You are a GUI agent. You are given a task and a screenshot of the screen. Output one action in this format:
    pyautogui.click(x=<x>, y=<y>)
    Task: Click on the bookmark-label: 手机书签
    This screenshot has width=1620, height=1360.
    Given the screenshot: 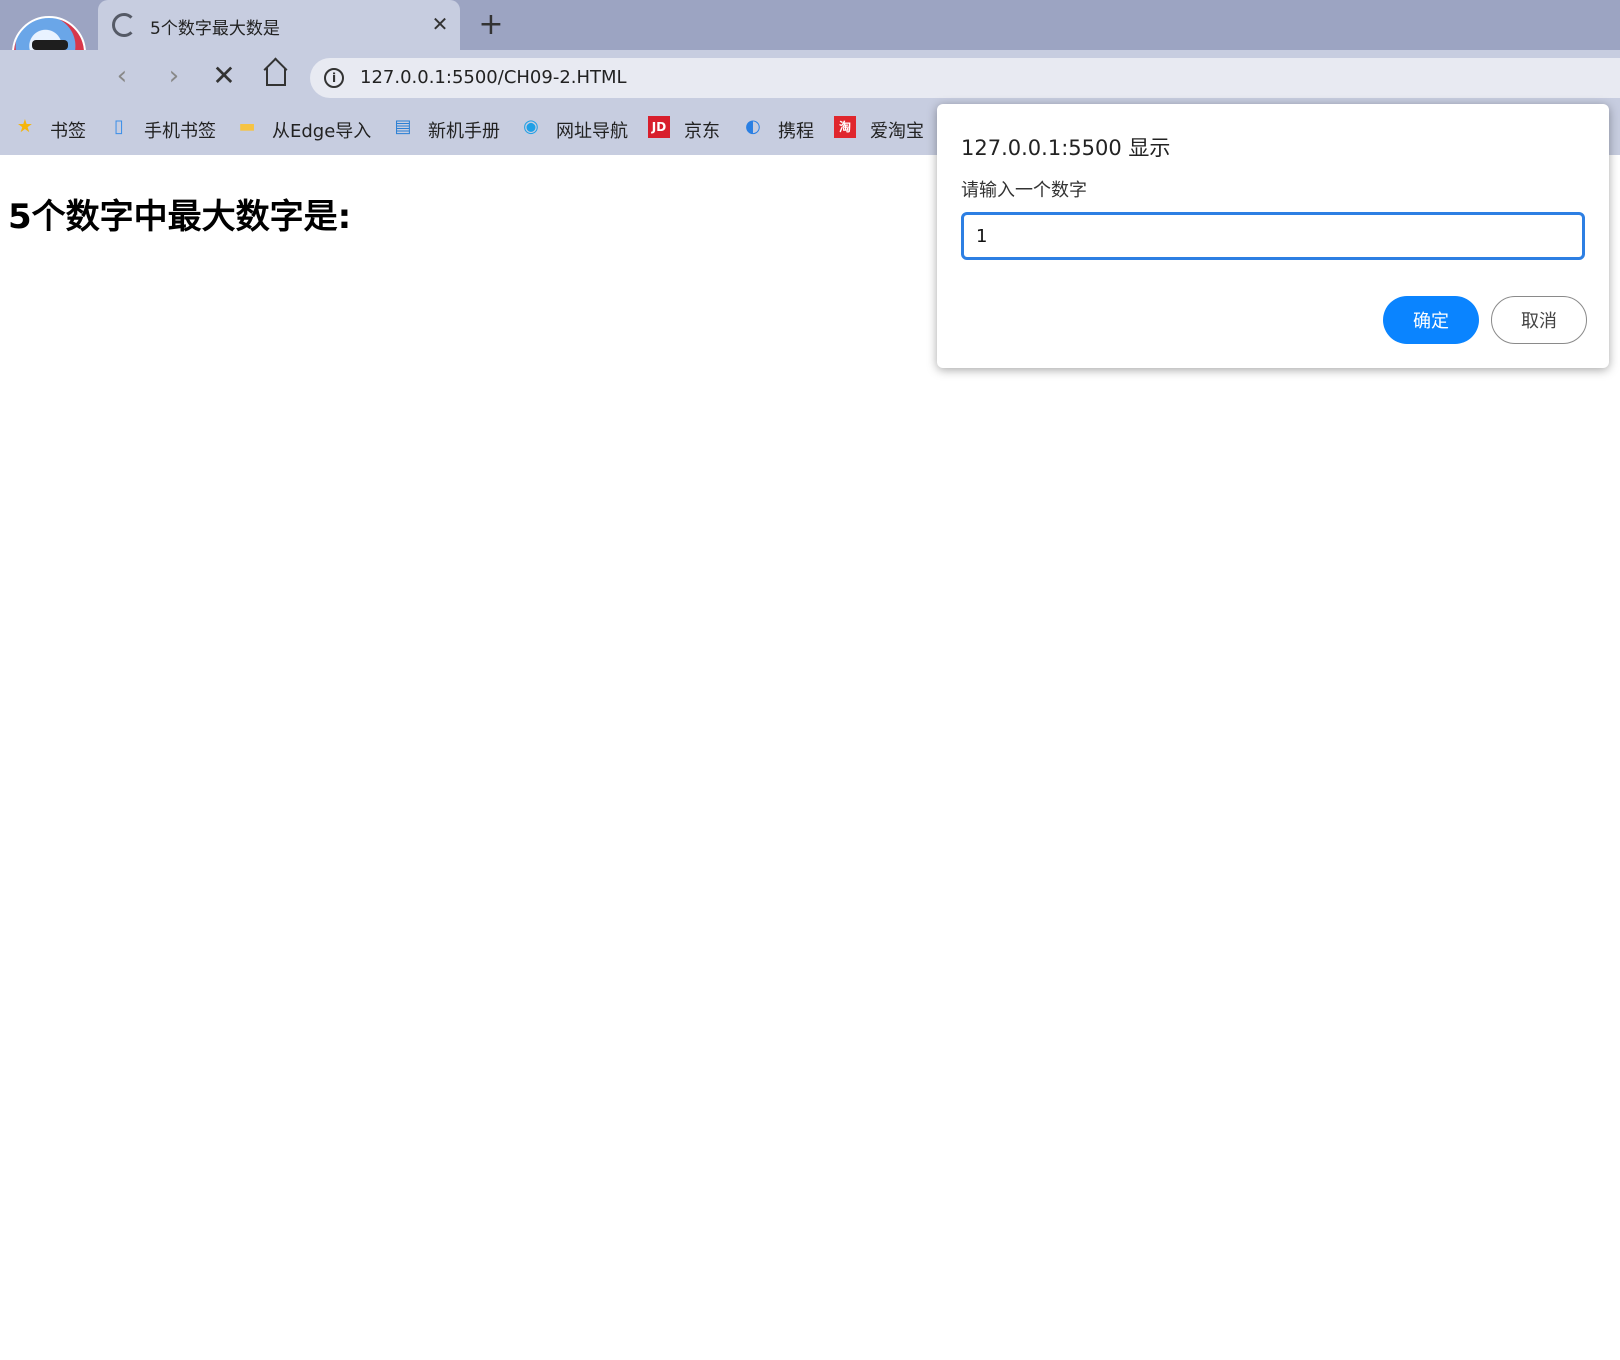 What is the action you would take?
    pyautogui.click(x=180, y=131)
    